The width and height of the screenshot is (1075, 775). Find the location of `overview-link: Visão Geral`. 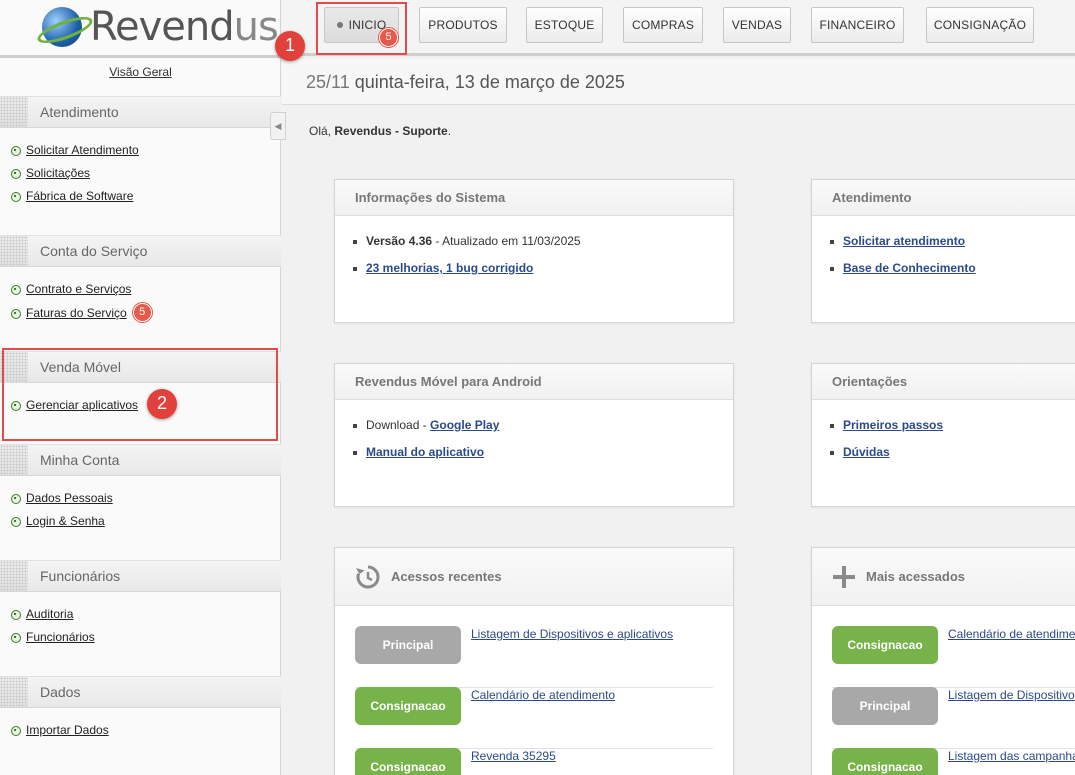

overview-link: Visão Geral is located at coordinates (140, 72).